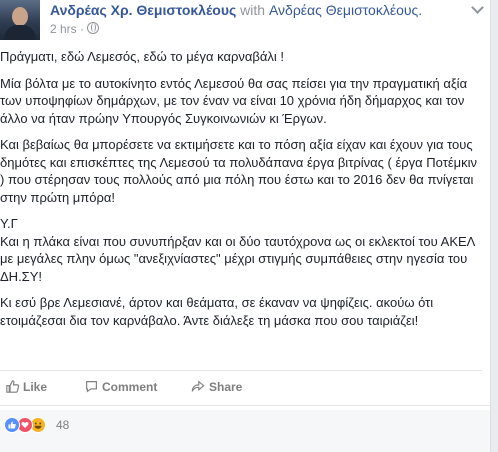  What do you see at coordinates (241, 370) in the screenshot?
I see `actions-divider` at bounding box center [241, 370].